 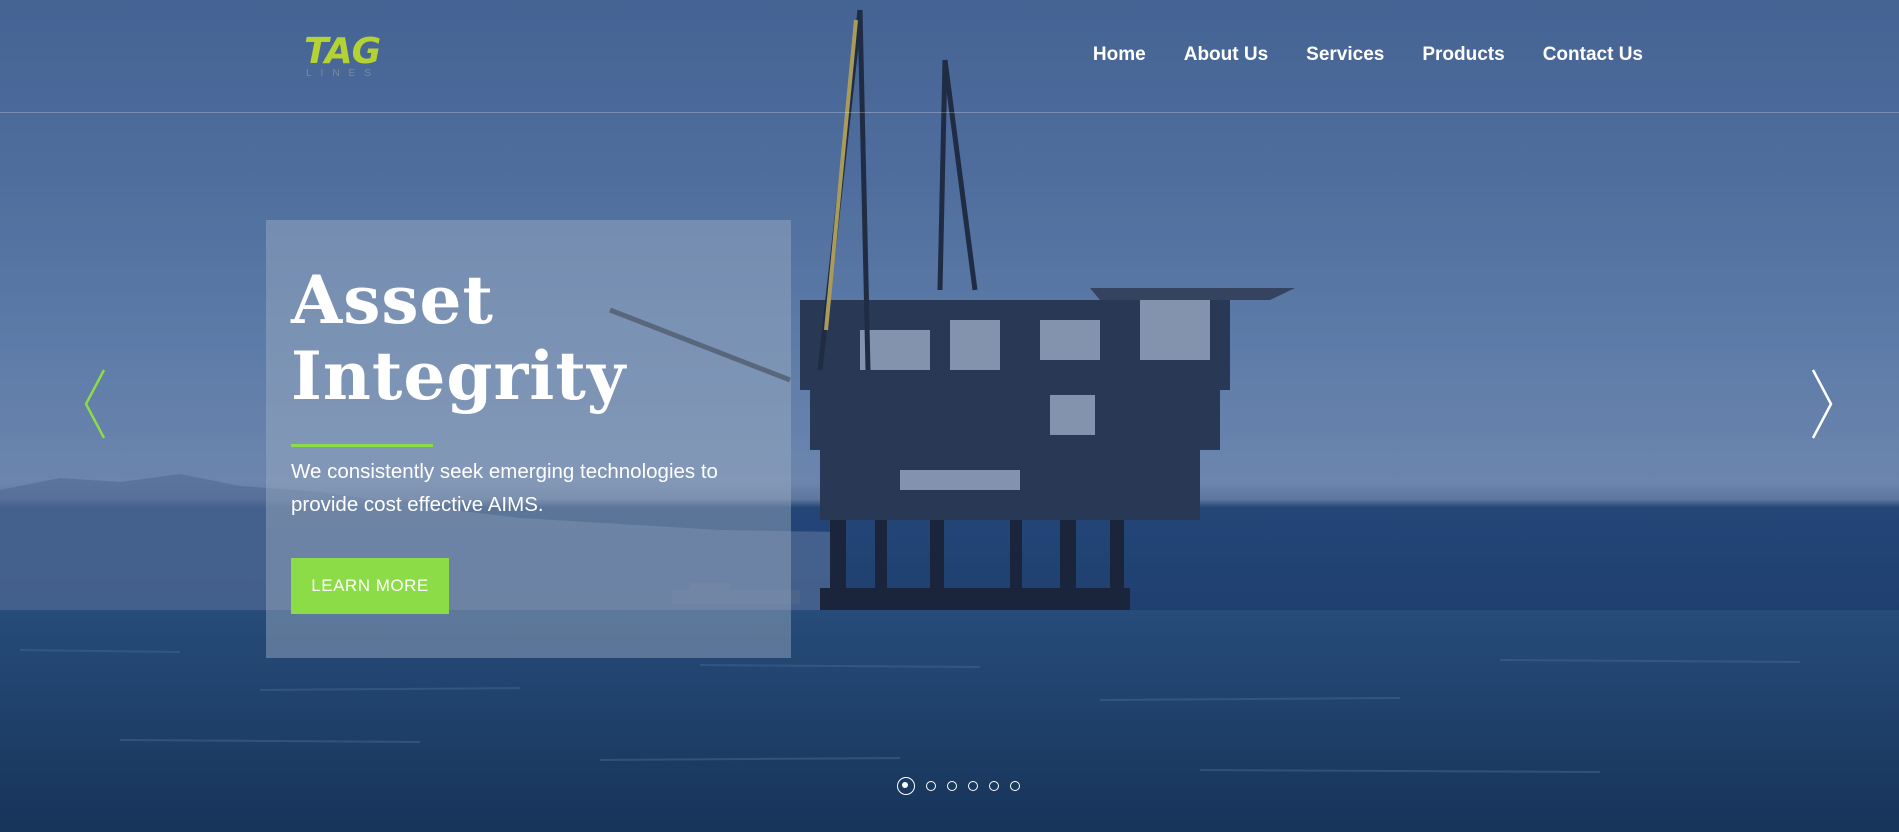 What do you see at coordinates (342, 51) in the screenshot?
I see `logo-mark: TAG` at bounding box center [342, 51].